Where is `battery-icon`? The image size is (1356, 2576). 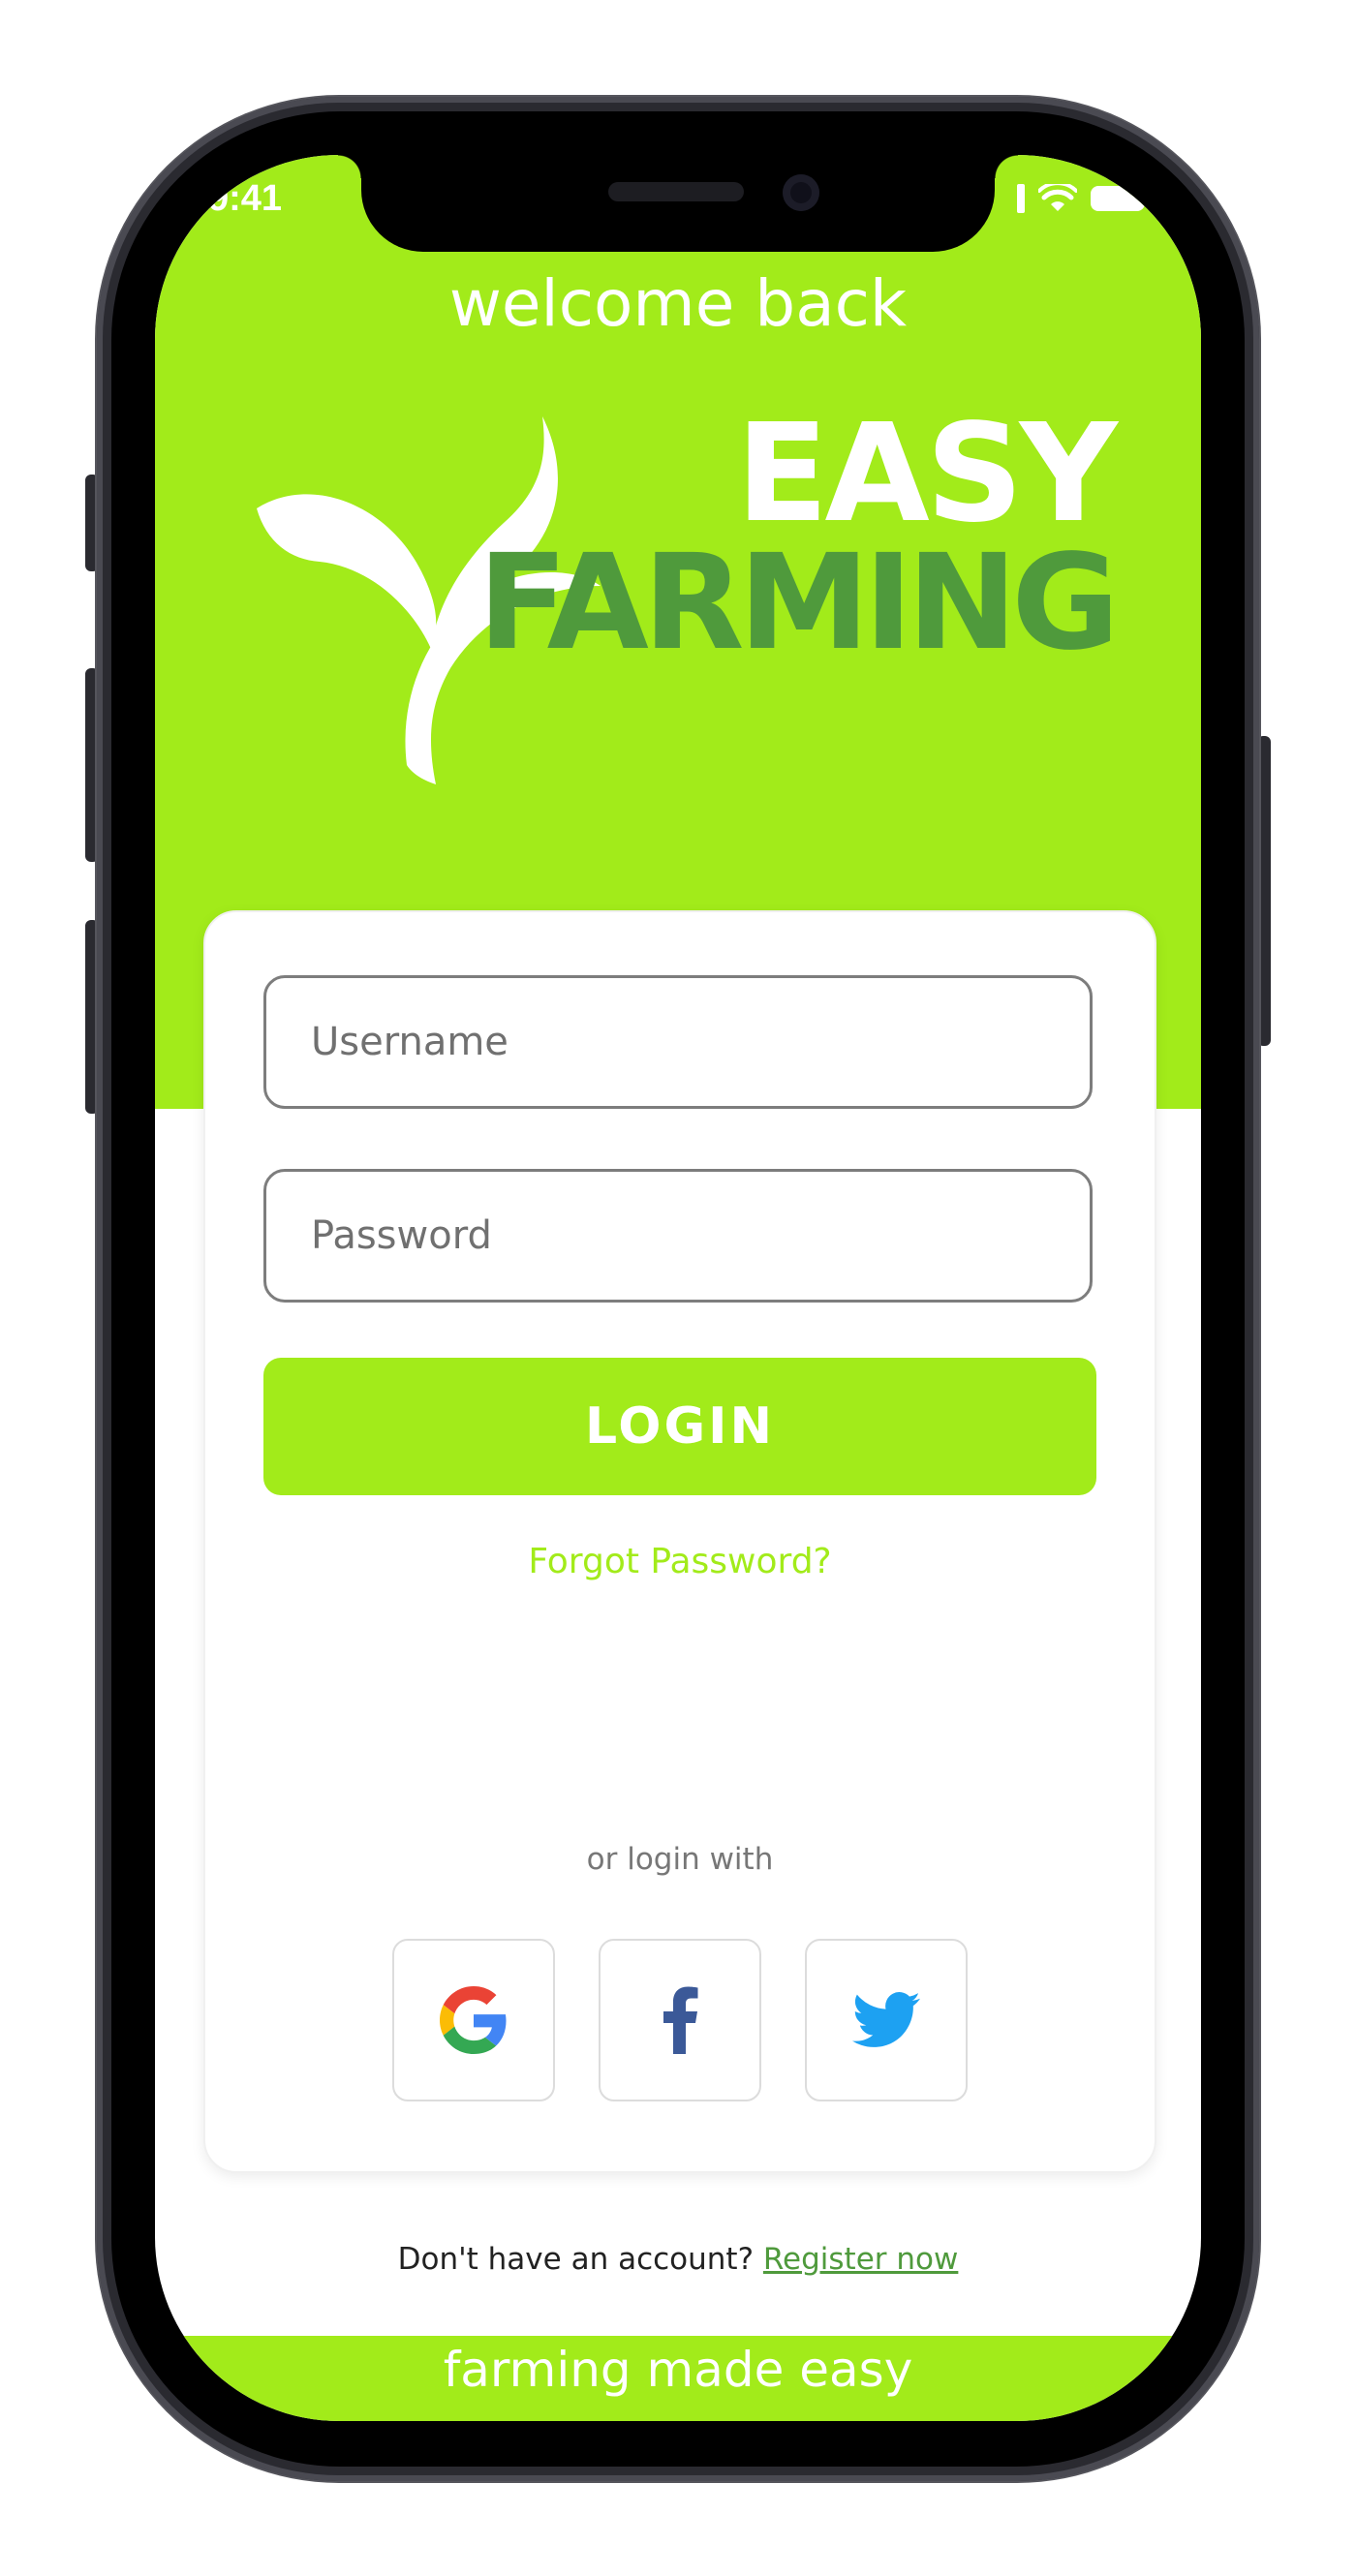
battery-icon is located at coordinates (1118, 198).